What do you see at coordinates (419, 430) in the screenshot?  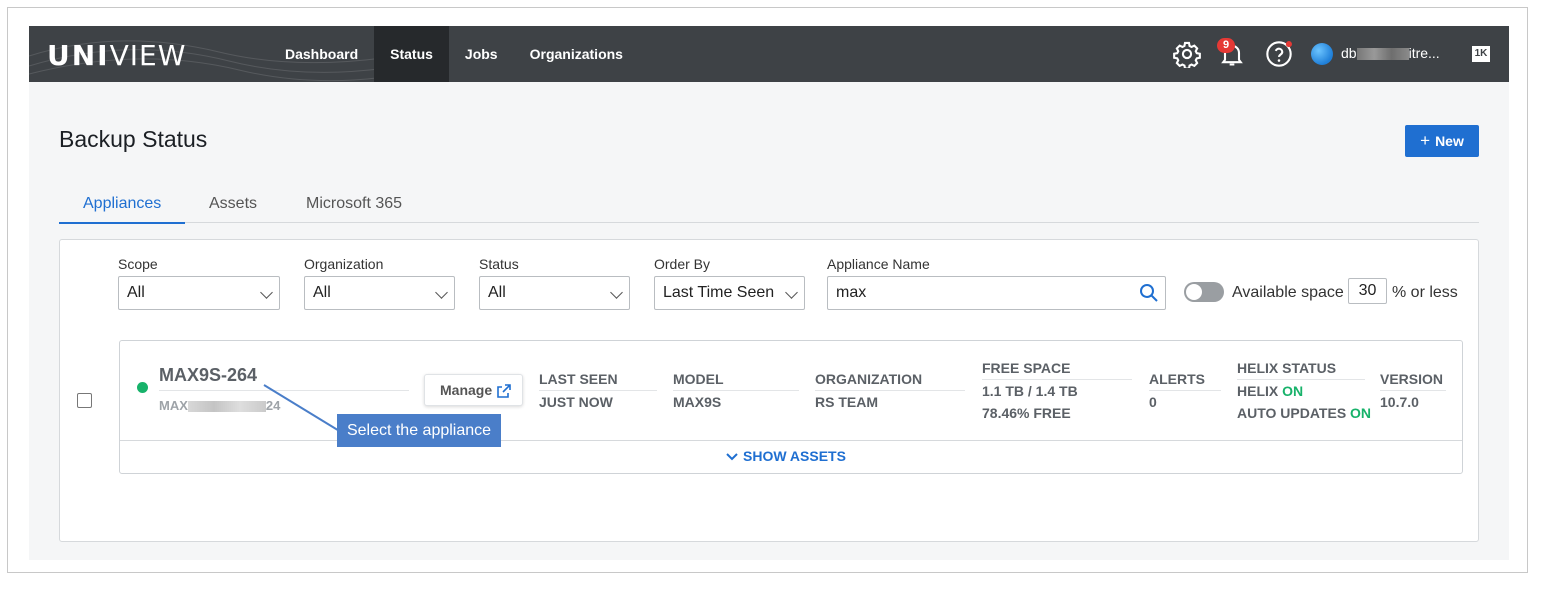 I see `annotation-callout: Select the appliance` at bounding box center [419, 430].